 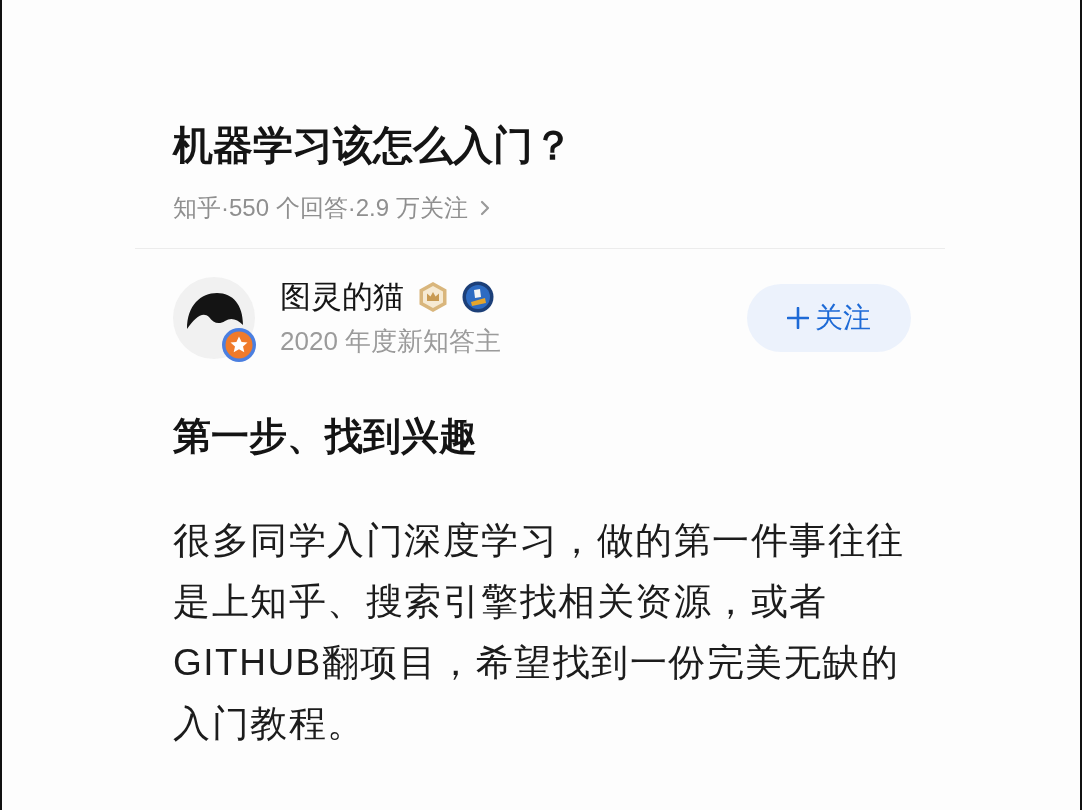 What do you see at coordinates (433, 297) in the screenshot?
I see `crown-badge-icon` at bounding box center [433, 297].